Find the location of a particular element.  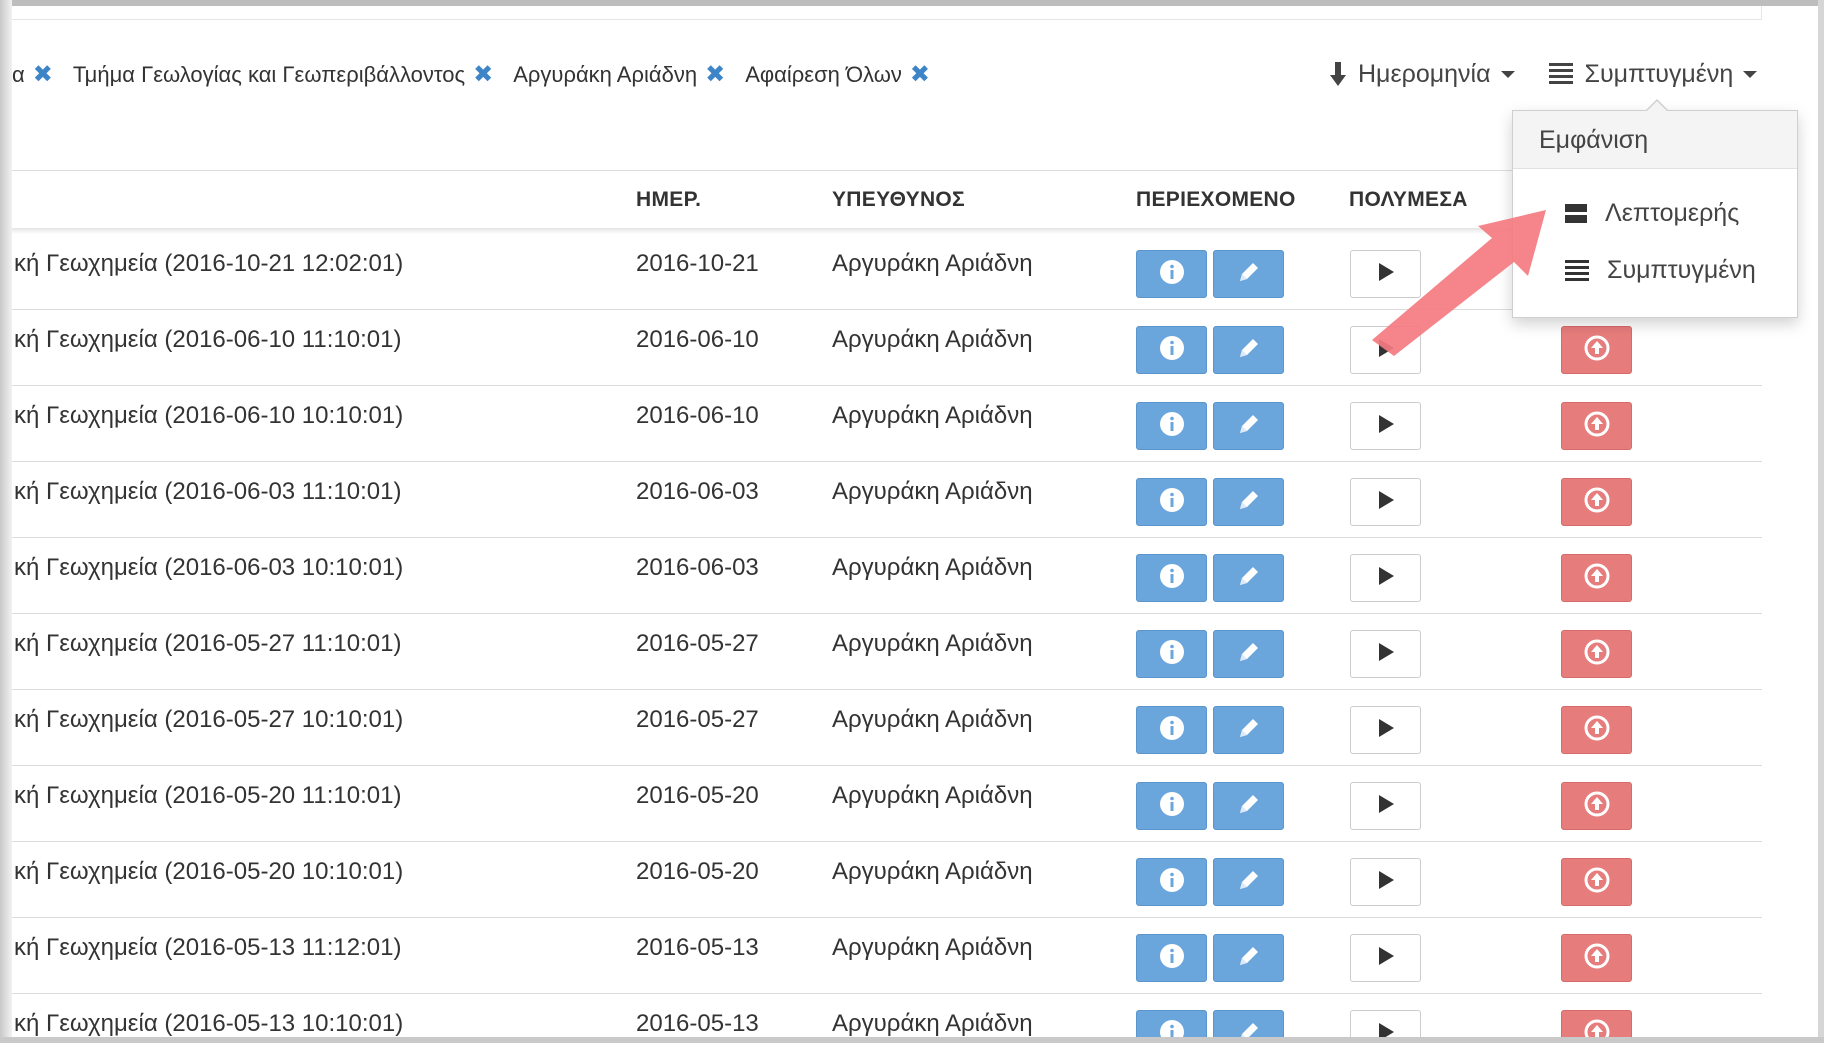

filter-chip-label: α is located at coordinates (18, 74).